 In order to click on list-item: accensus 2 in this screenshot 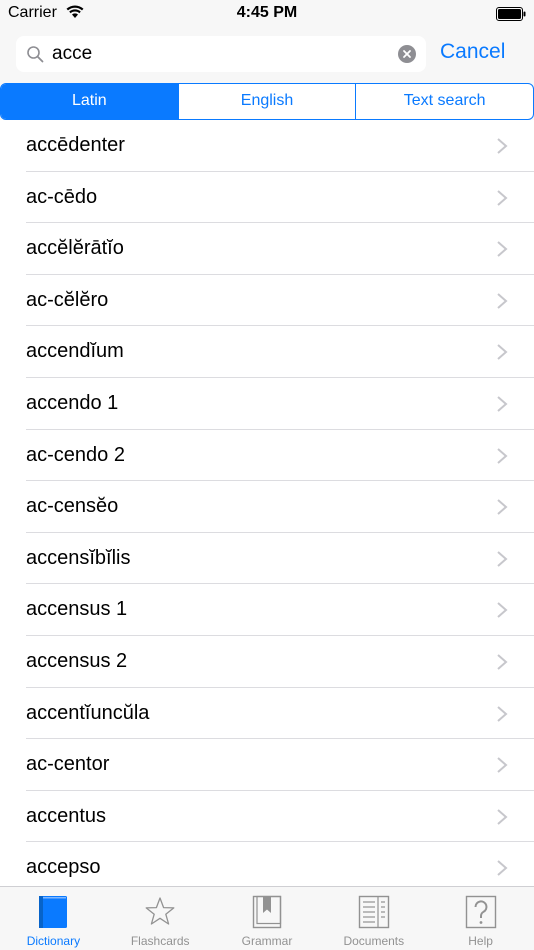, I will do `click(267, 662)`.